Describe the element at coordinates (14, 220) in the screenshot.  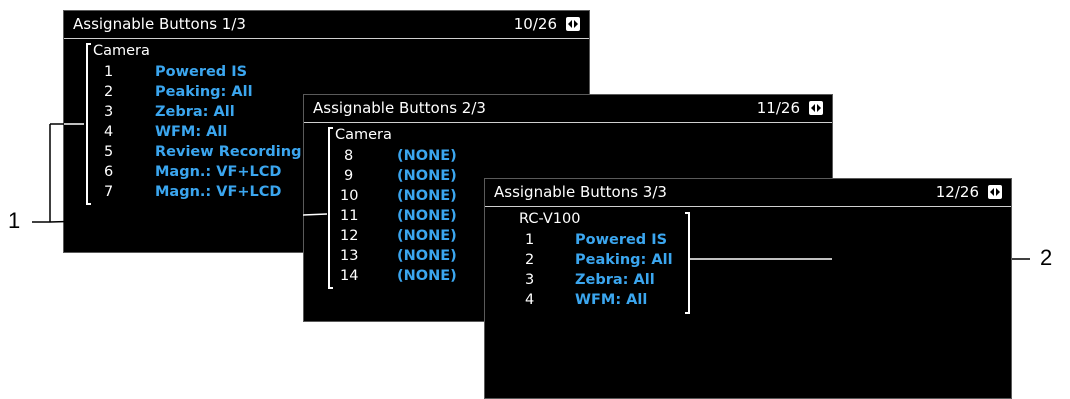
I see `callout-1: 1` at that location.